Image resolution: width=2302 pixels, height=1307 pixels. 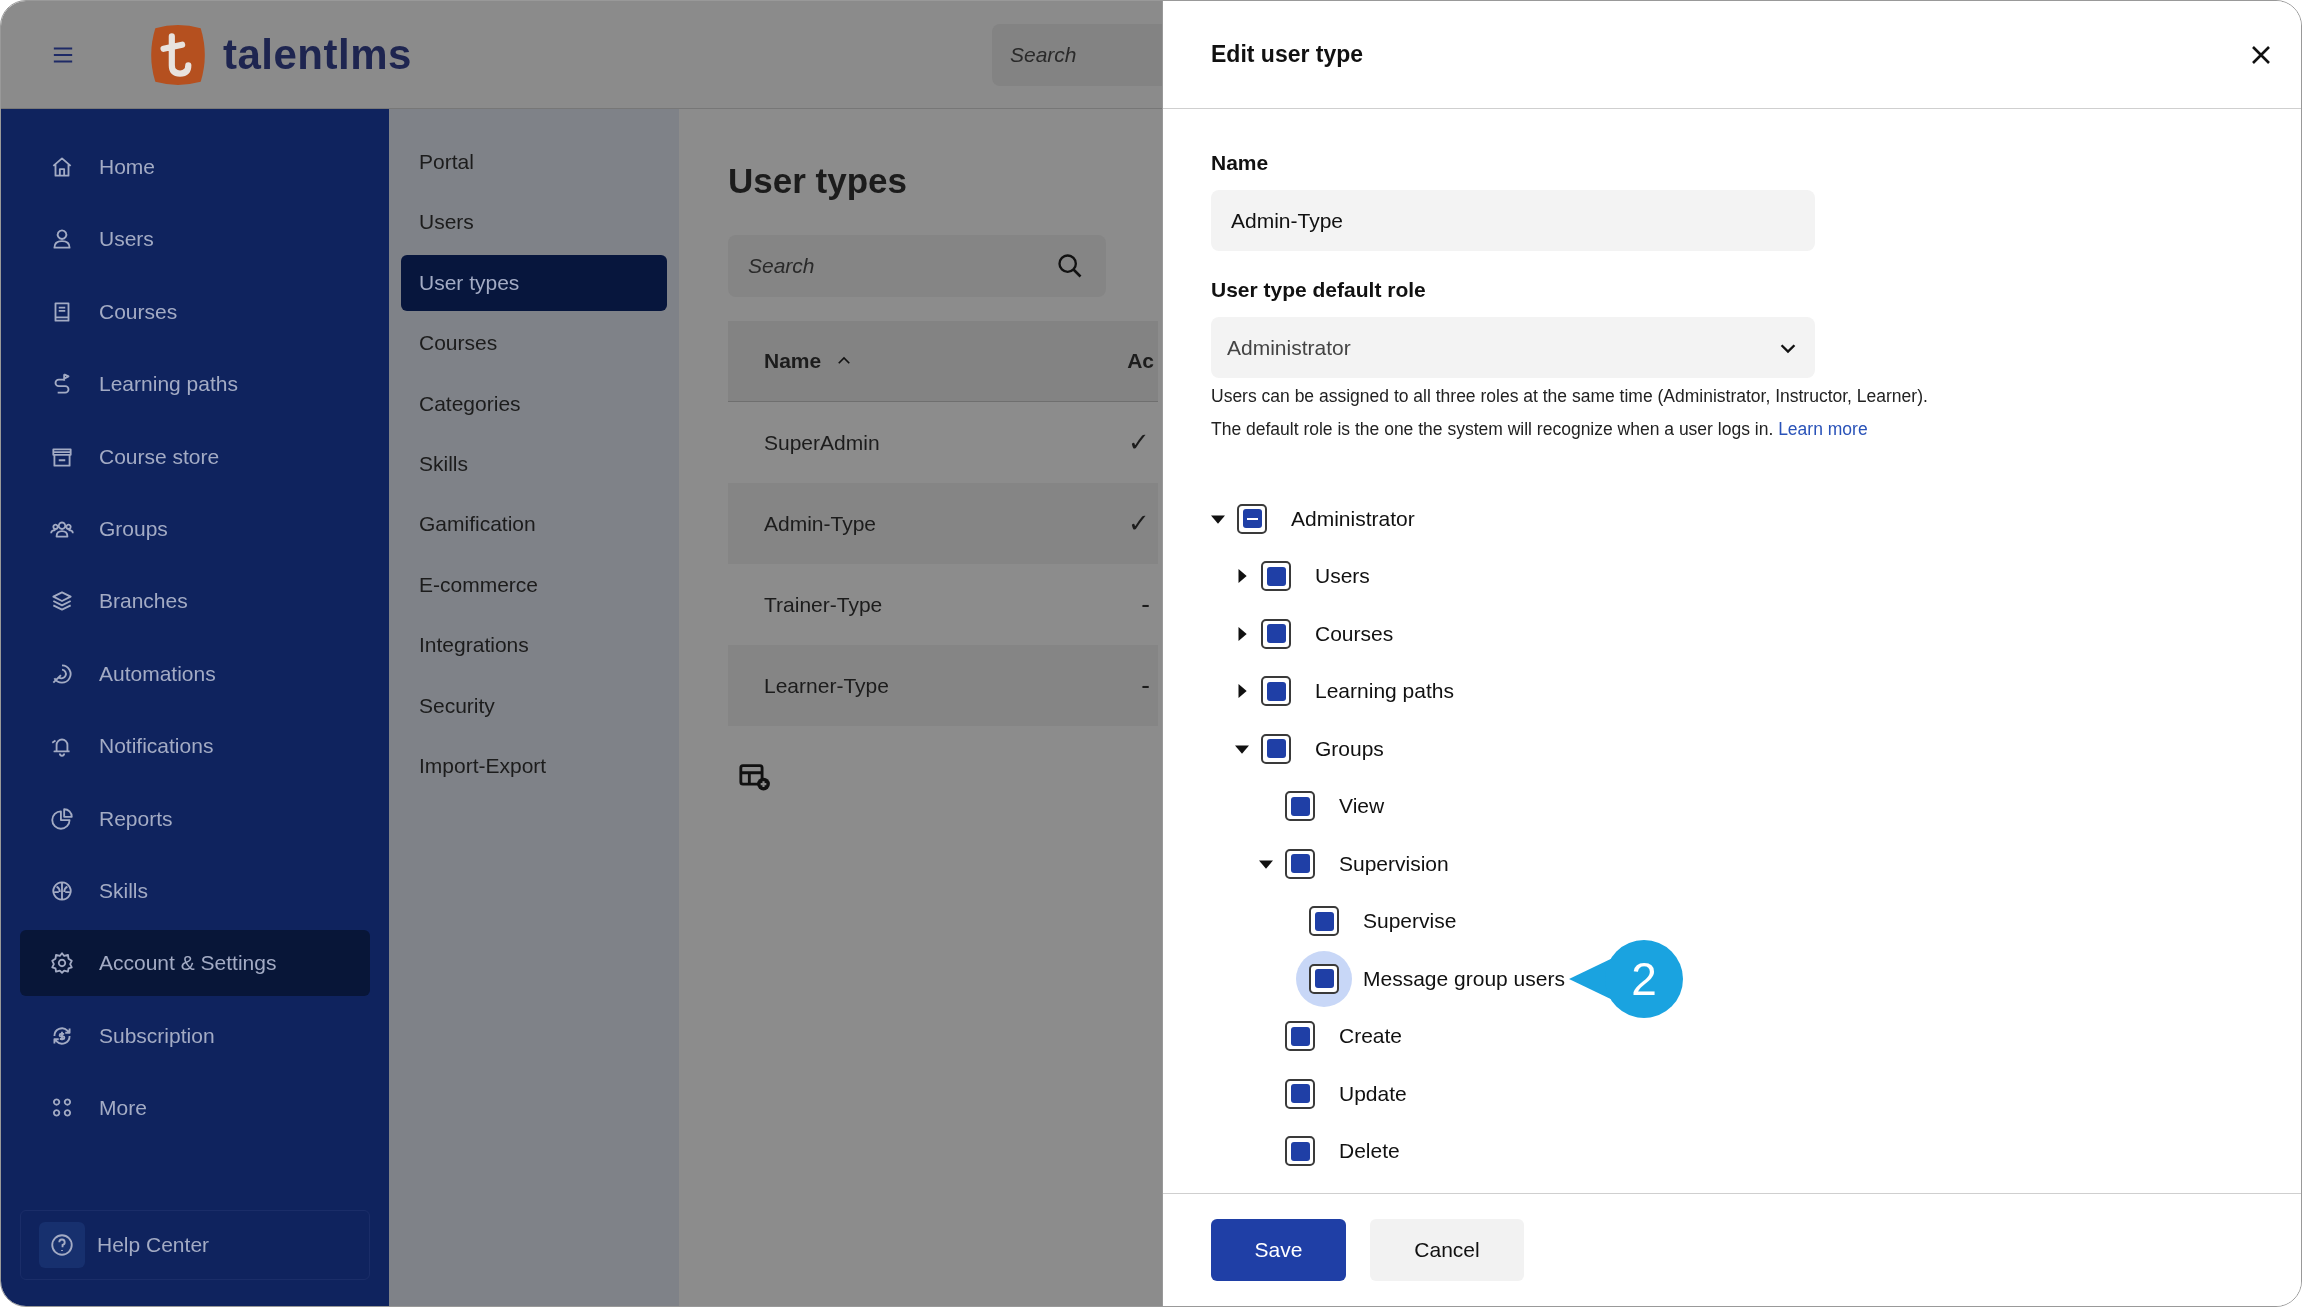 I want to click on table-cell: Learner-Type, so click(x=826, y=685).